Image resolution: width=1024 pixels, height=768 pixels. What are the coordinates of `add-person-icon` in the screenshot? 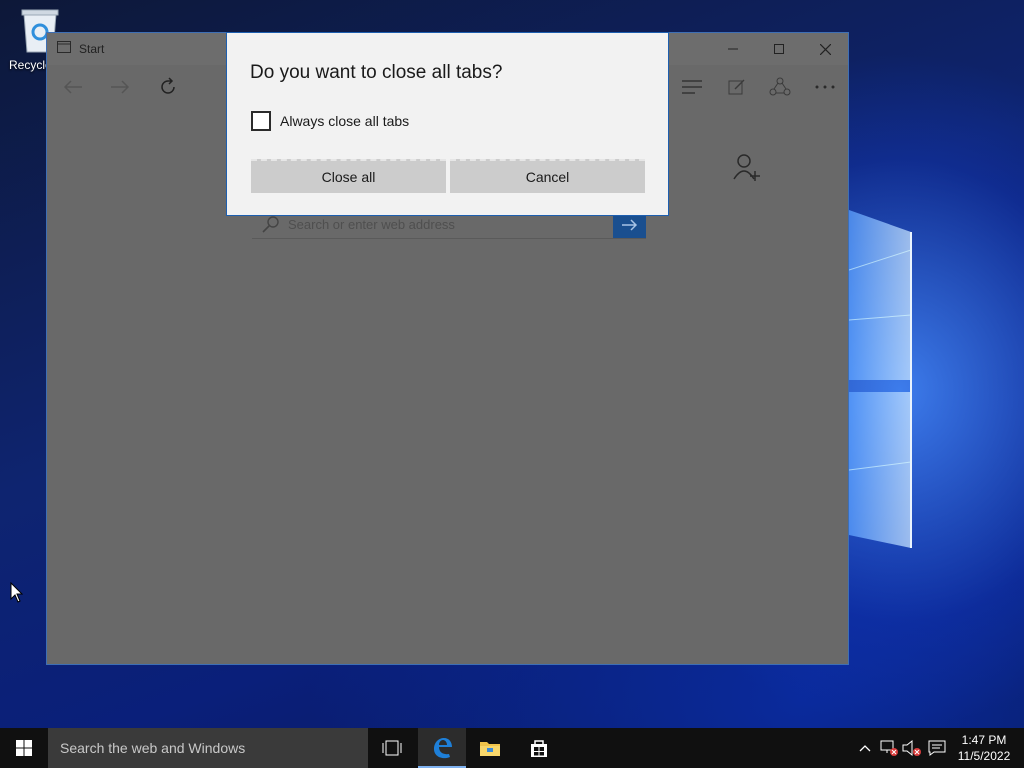 It's located at (748, 168).